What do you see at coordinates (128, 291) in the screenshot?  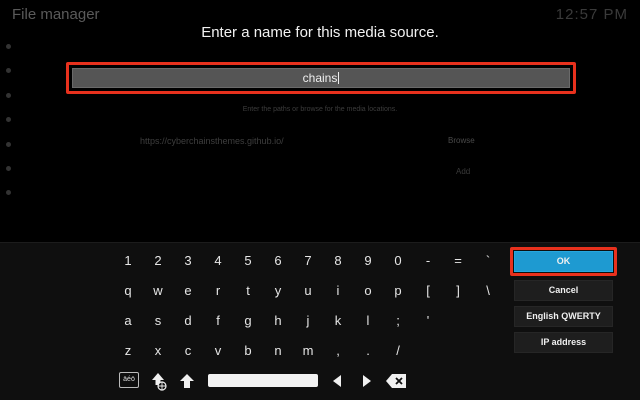 I see `key-q: q` at bounding box center [128, 291].